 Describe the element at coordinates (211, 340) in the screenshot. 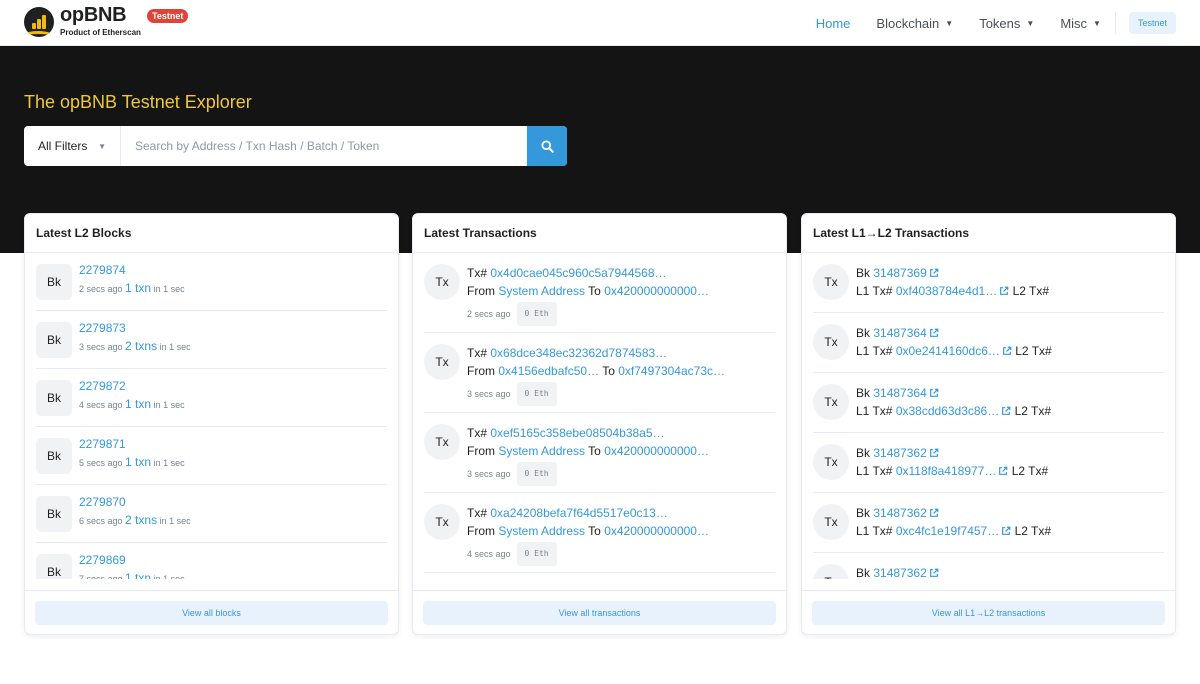

I see `block-row: Bk 2279873 3 secs ago 2 txns in 1 sec` at that location.